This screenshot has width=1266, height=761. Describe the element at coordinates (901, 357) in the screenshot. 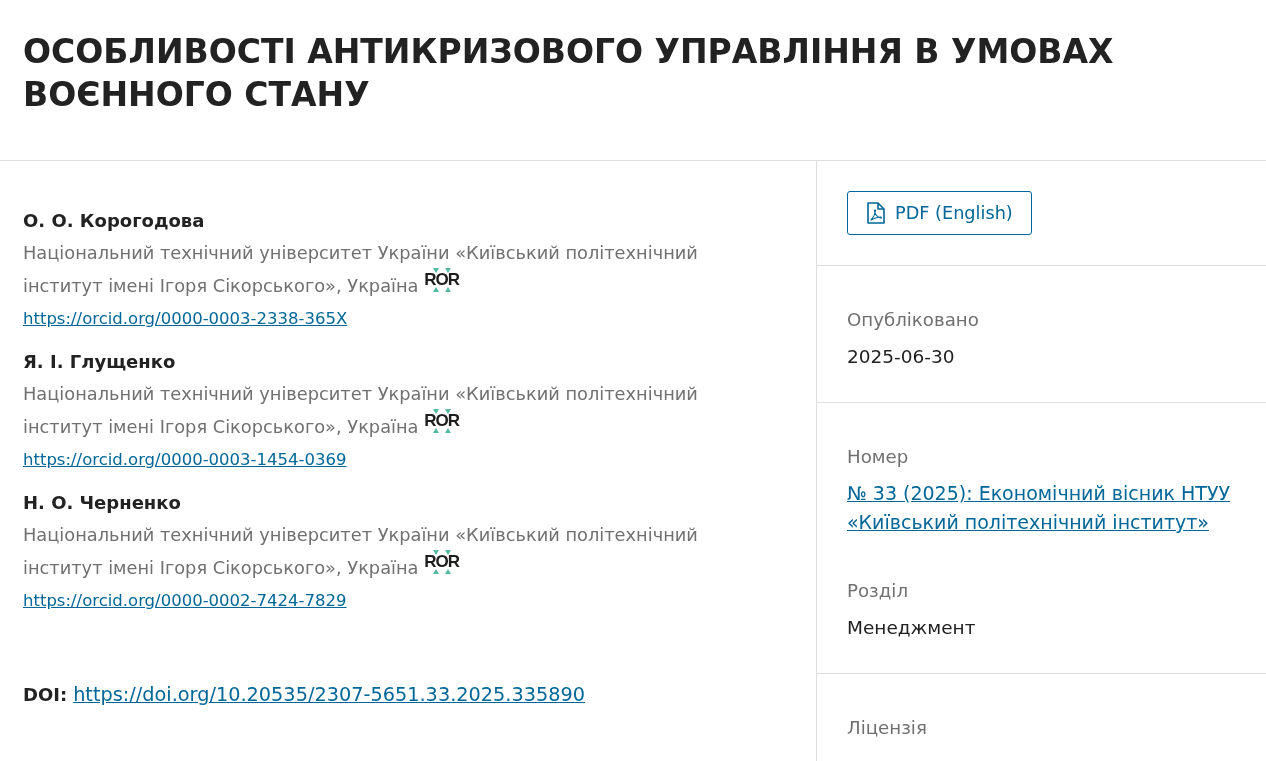

I see `detail-value: 2025-06-30` at that location.